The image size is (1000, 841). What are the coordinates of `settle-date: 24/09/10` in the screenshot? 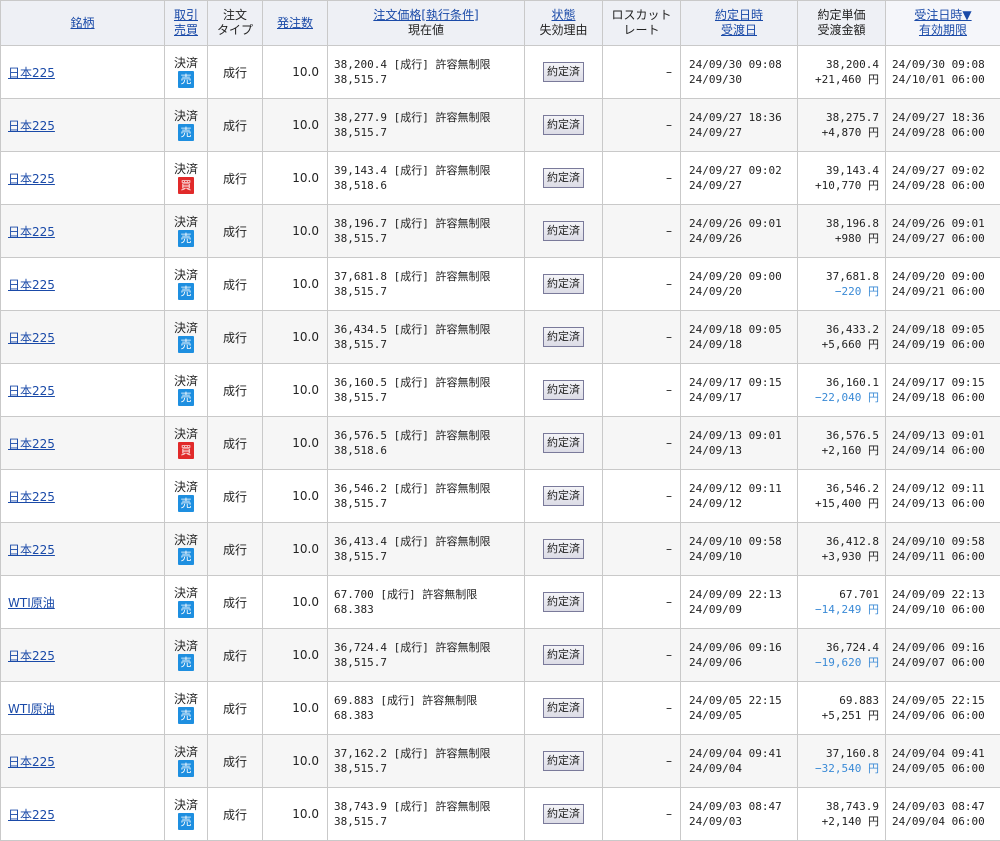 It's located at (743, 556).